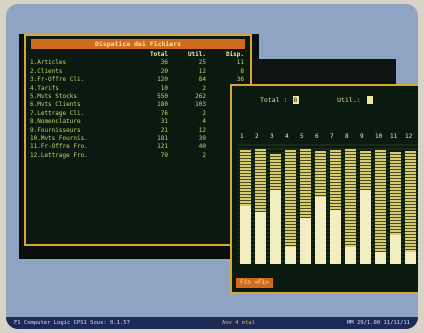 The height and width of the screenshot is (333, 424). I want to click on table-cell: 180, so click(162, 105).